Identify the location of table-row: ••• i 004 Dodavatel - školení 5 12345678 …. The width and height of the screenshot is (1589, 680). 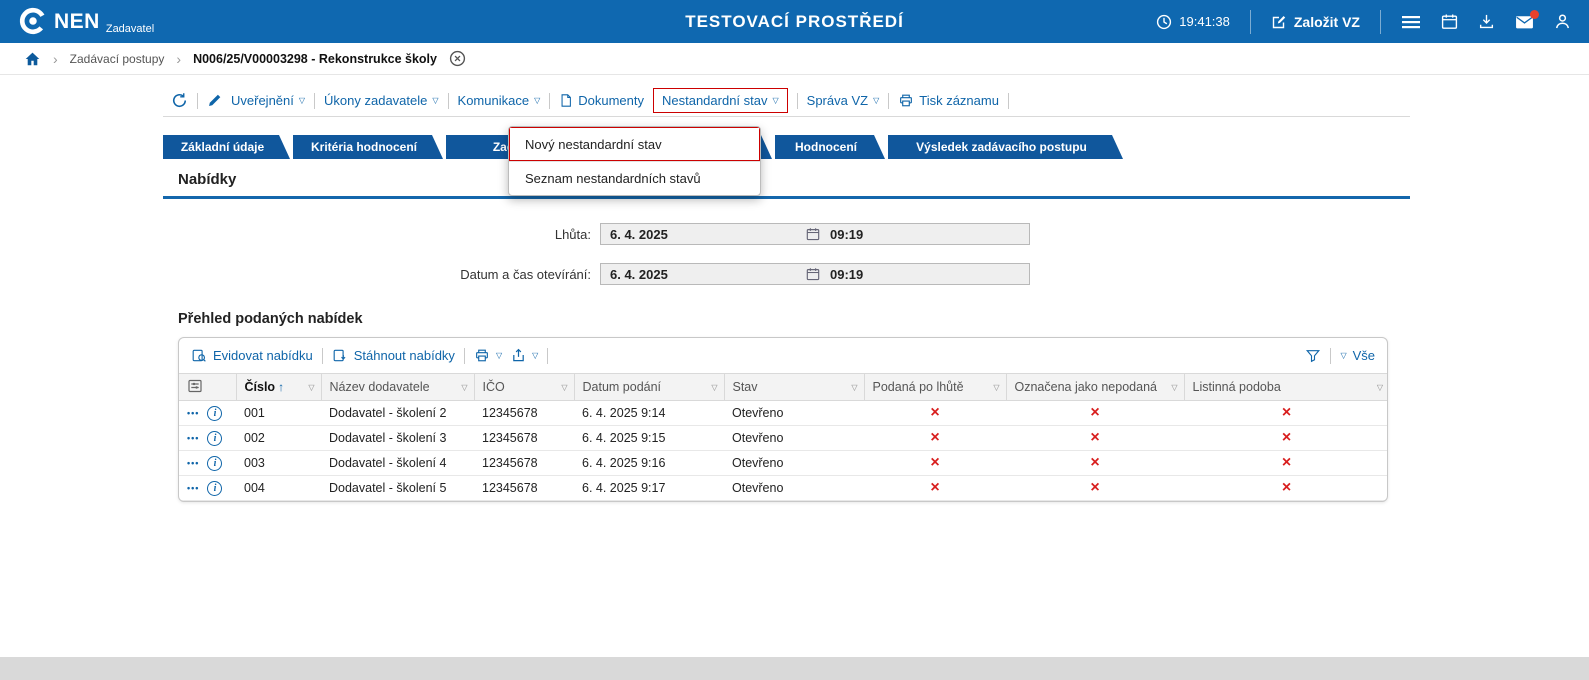
(783, 488).